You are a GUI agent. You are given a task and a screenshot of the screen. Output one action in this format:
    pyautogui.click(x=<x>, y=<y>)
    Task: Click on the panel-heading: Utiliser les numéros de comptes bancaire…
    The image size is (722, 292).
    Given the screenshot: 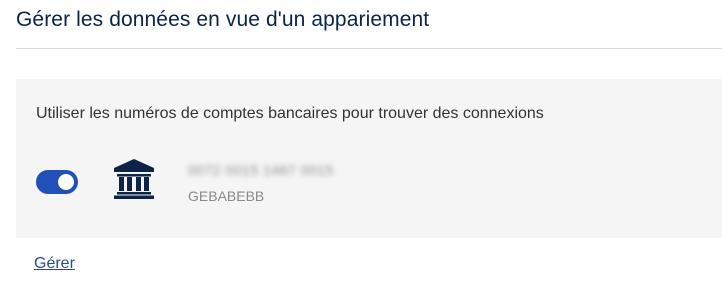 What is the action you would take?
    pyautogui.click(x=290, y=113)
    